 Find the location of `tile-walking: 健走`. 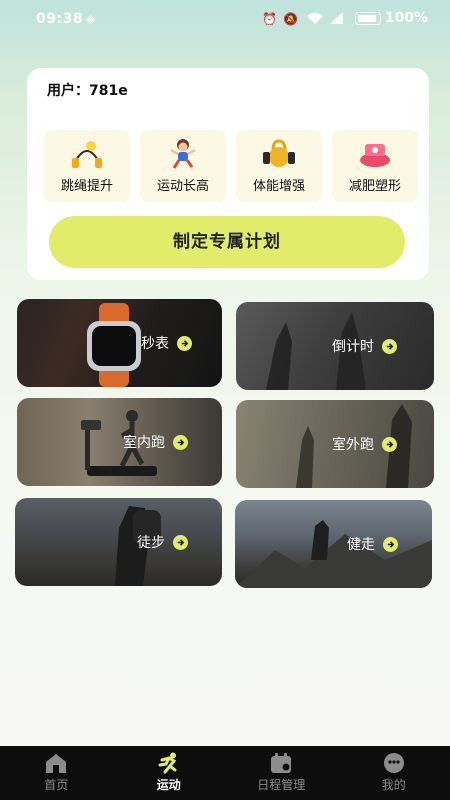

tile-walking: 健走 is located at coordinates (333, 544).